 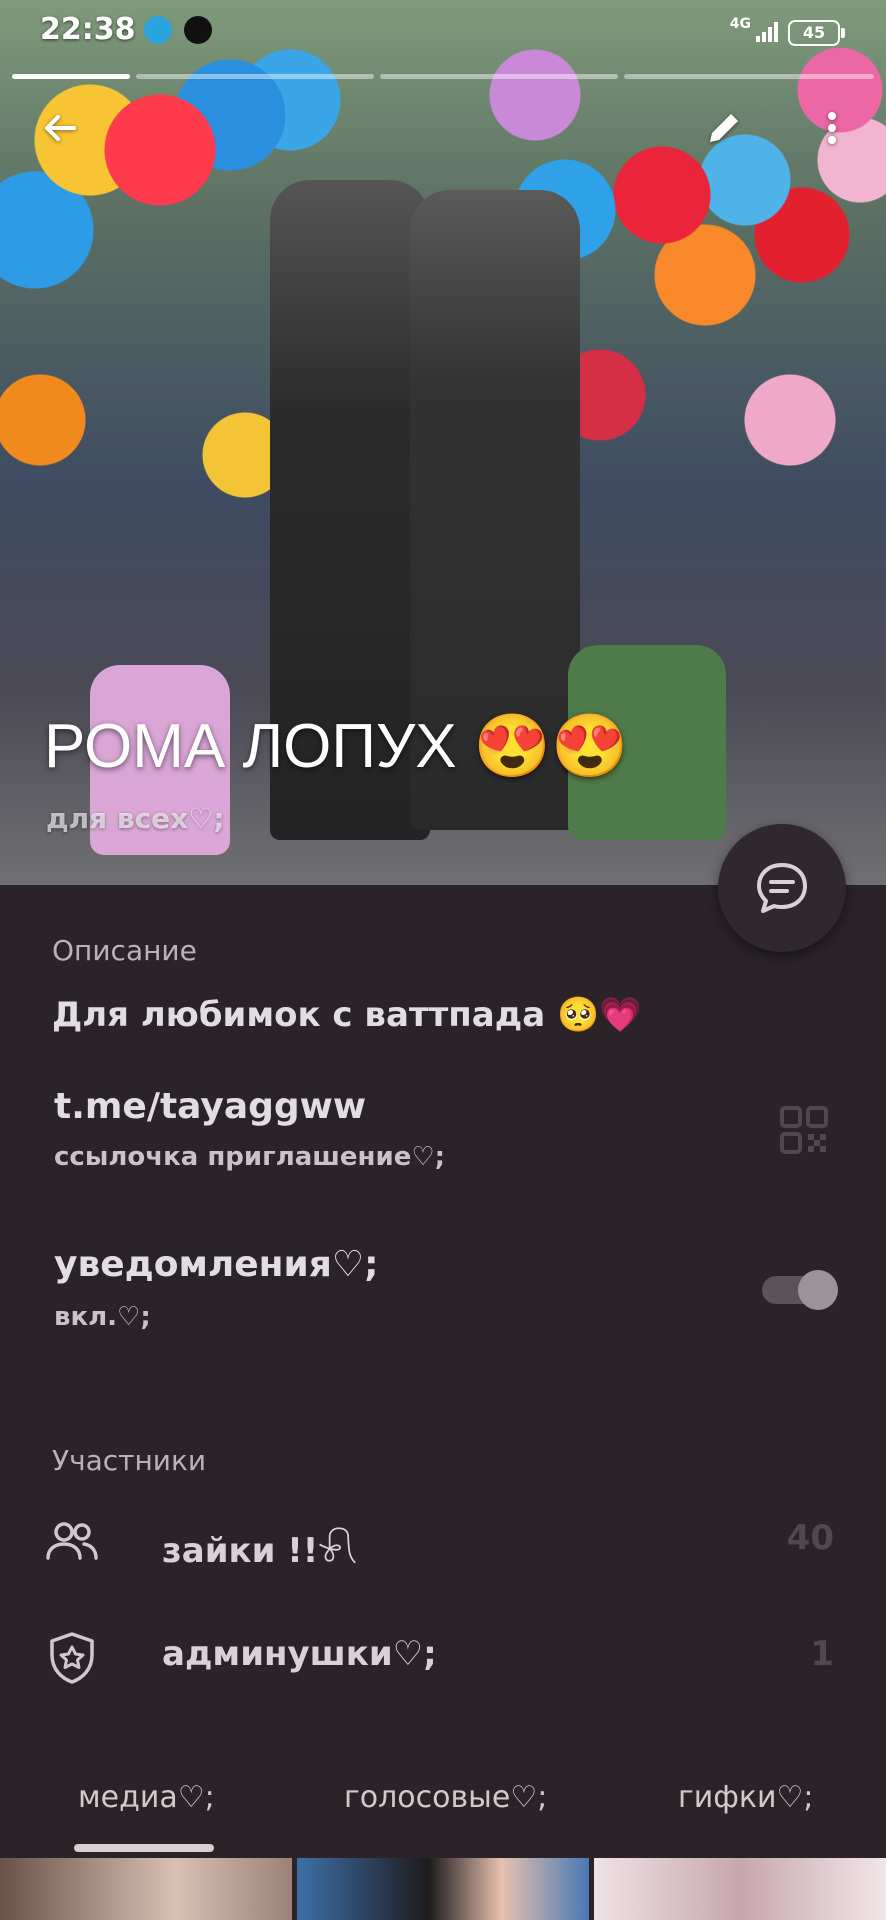 What do you see at coordinates (810, 1538) in the screenshot?
I see `members-count: 40` at bounding box center [810, 1538].